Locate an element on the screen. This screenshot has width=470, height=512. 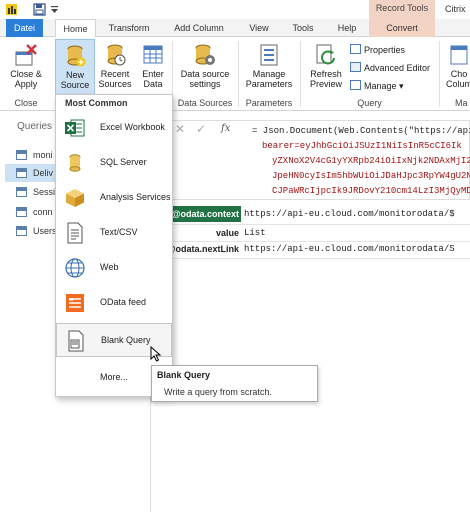
choose-columns-button: Cho Colum is located at coordinates (458, 64).